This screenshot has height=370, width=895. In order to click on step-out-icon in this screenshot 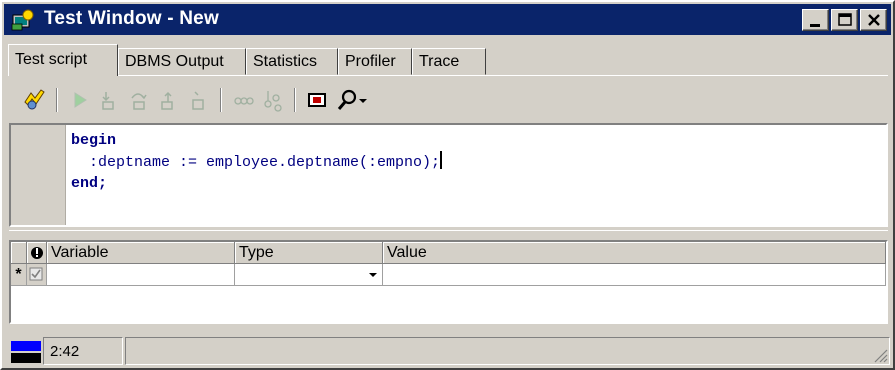, I will do `click(167, 100)`.